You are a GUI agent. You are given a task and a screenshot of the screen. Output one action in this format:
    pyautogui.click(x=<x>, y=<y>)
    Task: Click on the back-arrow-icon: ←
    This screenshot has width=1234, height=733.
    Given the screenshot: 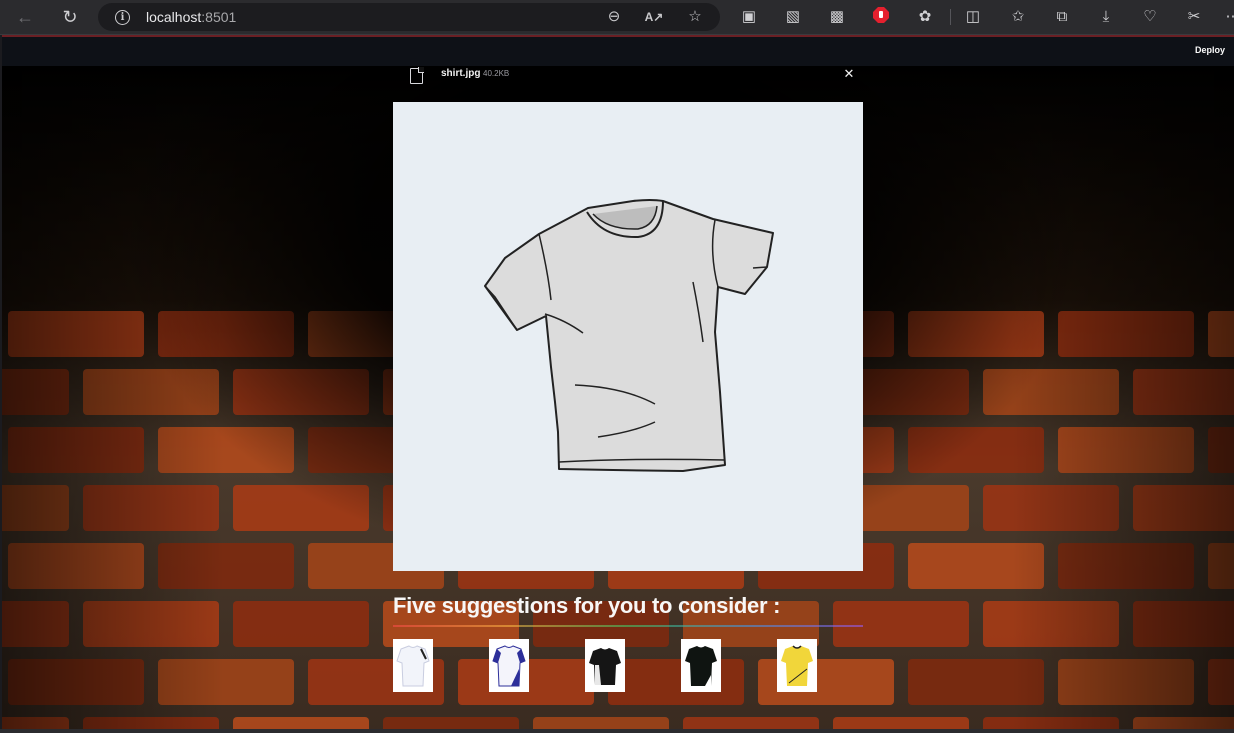 What is the action you would take?
    pyautogui.click(x=25, y=17)
    